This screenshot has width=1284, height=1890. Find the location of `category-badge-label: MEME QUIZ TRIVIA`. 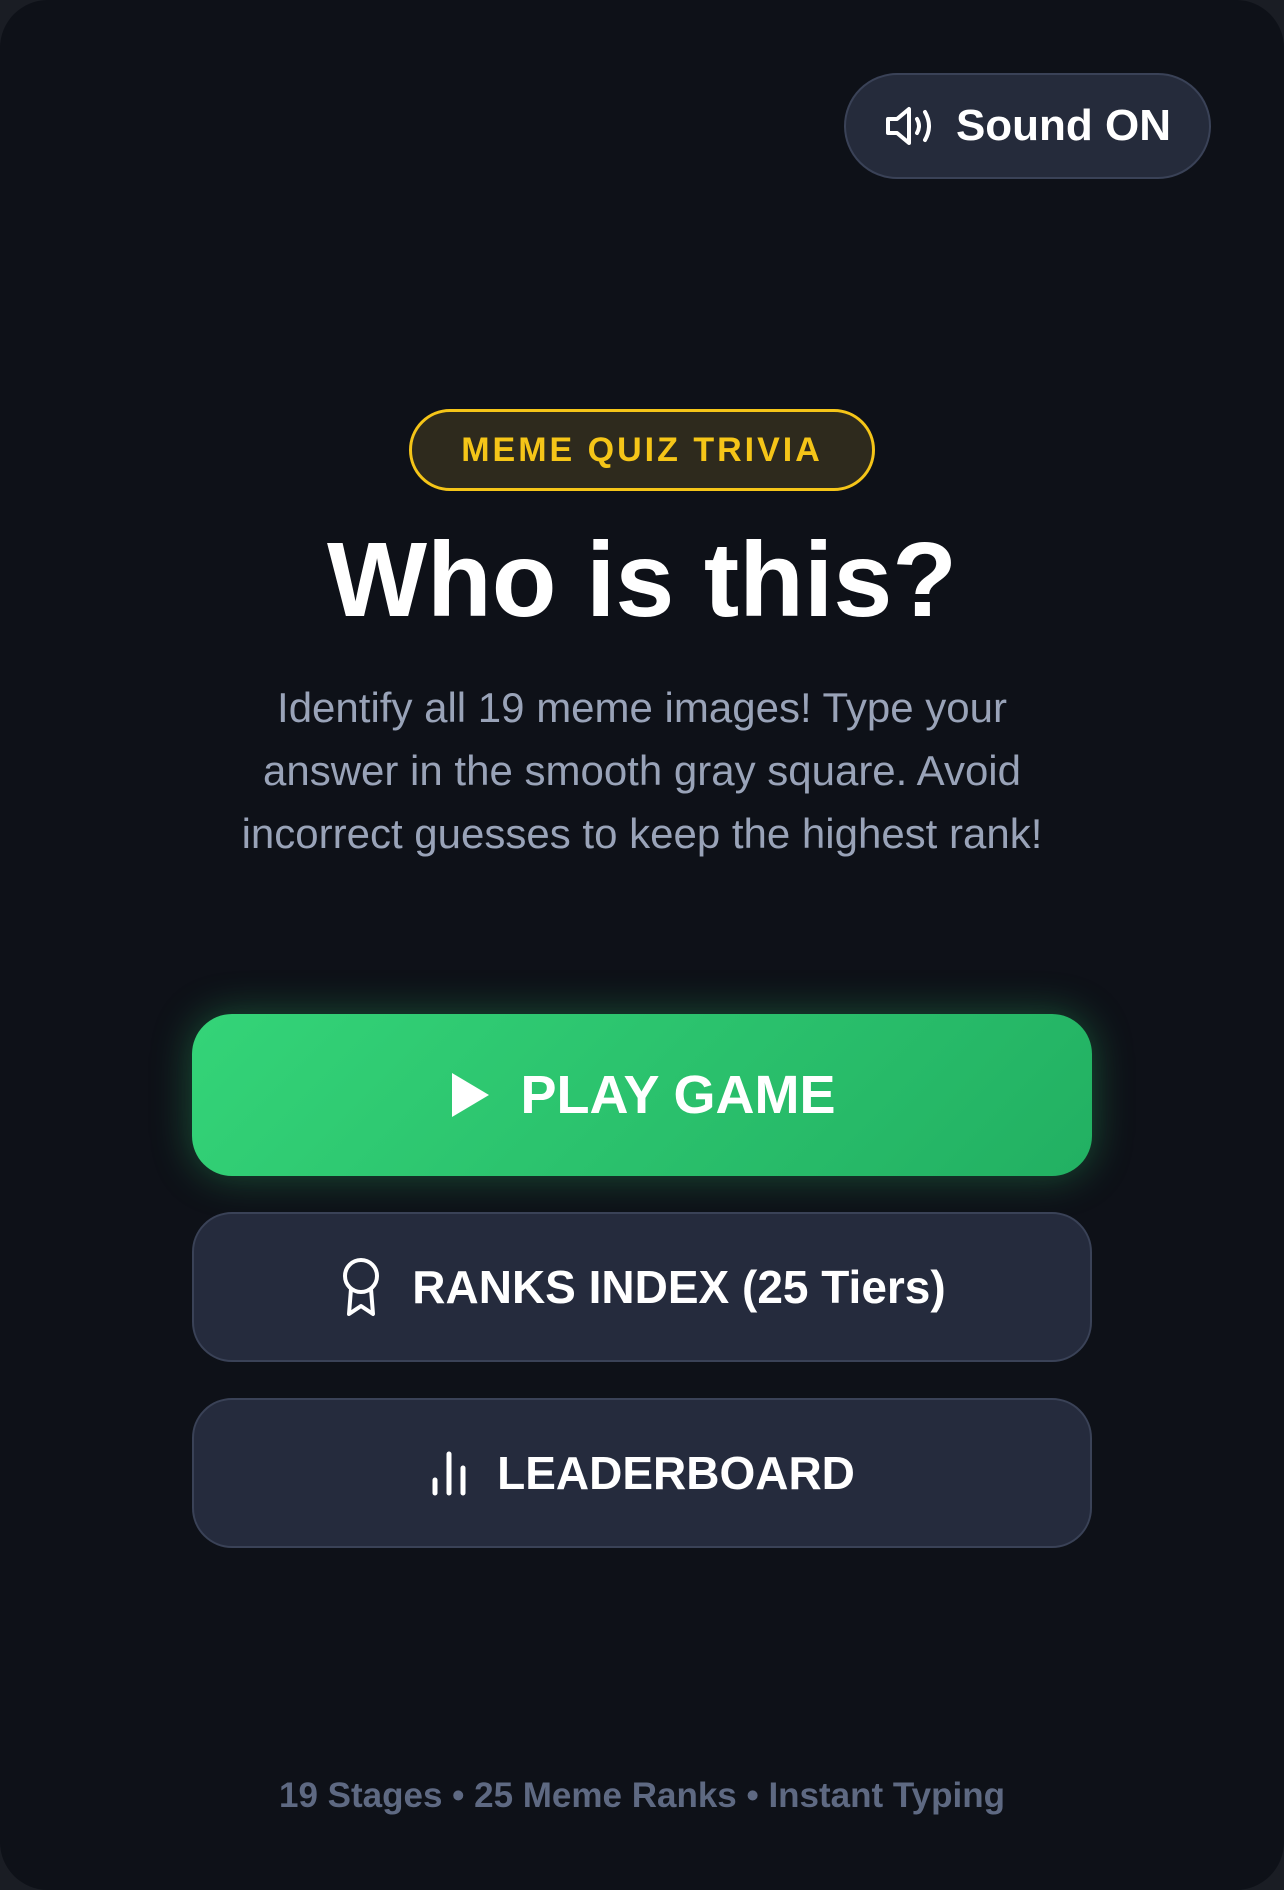

category-badge-label: MEME QUIZ TRIVIA is located at coordinates (642, 449).